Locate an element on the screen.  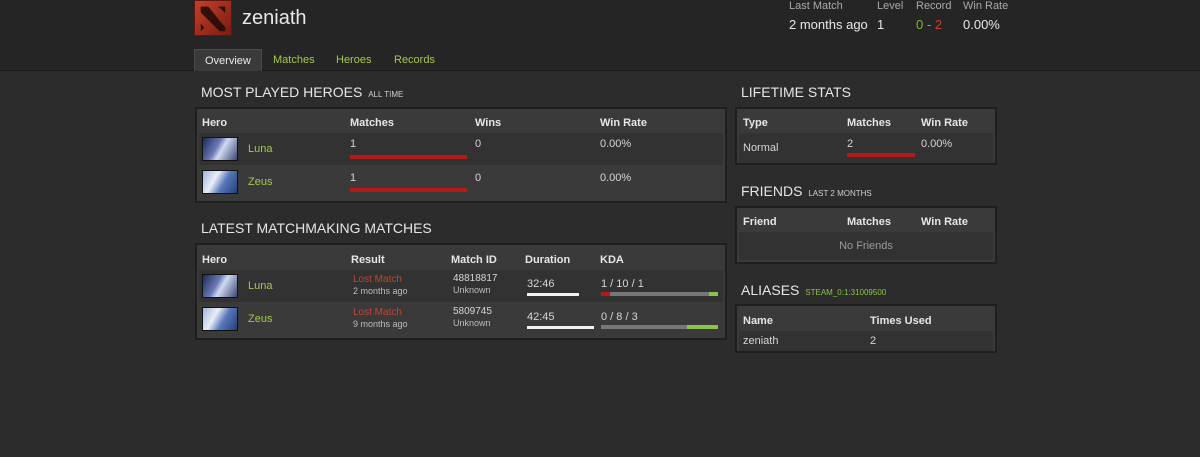
win-rate-label: Win Rate is located at coordinates (986, 6).